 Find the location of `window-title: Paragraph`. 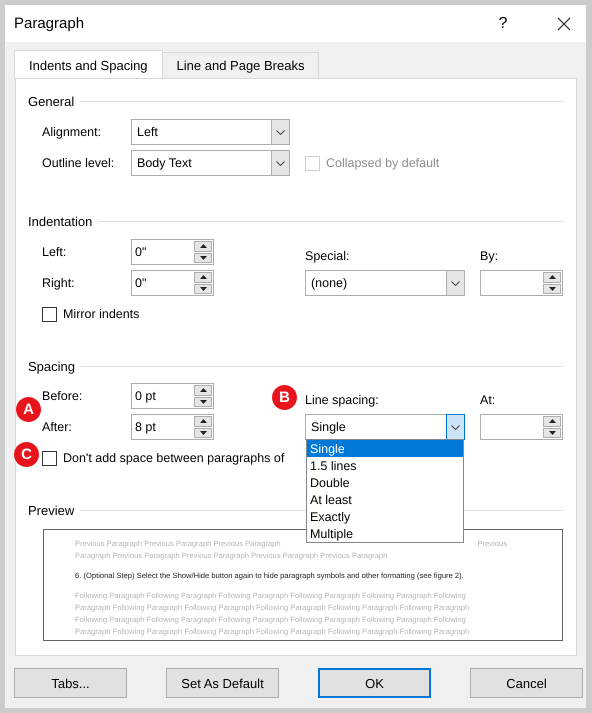

window-title: Paragraph is located at coordinates (50, 23).